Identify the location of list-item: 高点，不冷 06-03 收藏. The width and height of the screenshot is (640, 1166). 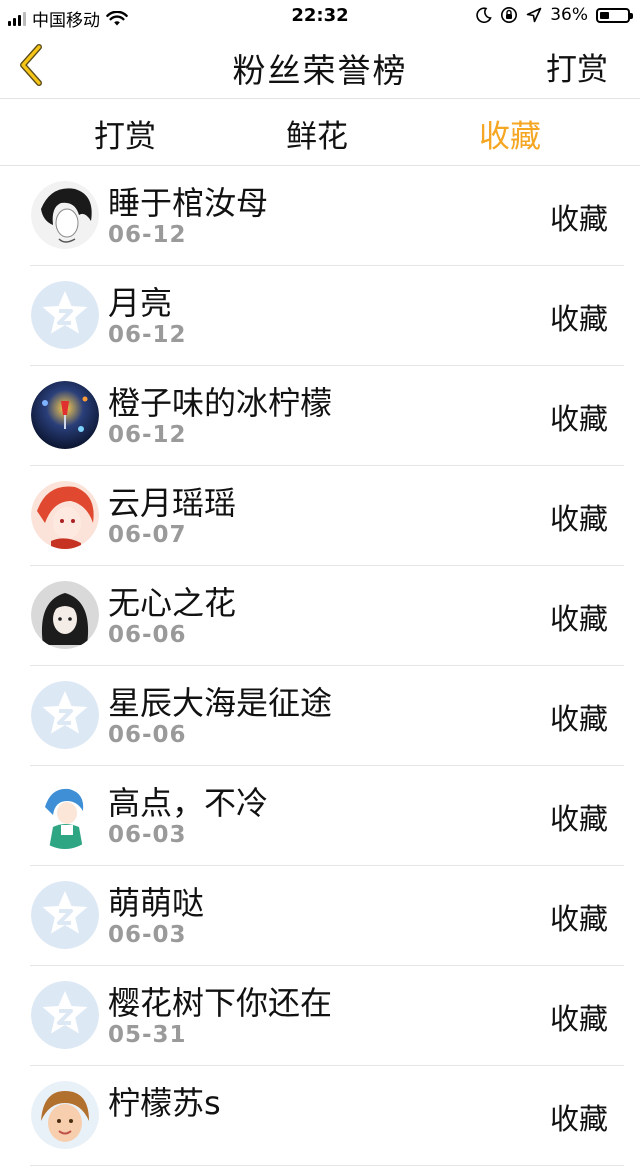
(320, 816).